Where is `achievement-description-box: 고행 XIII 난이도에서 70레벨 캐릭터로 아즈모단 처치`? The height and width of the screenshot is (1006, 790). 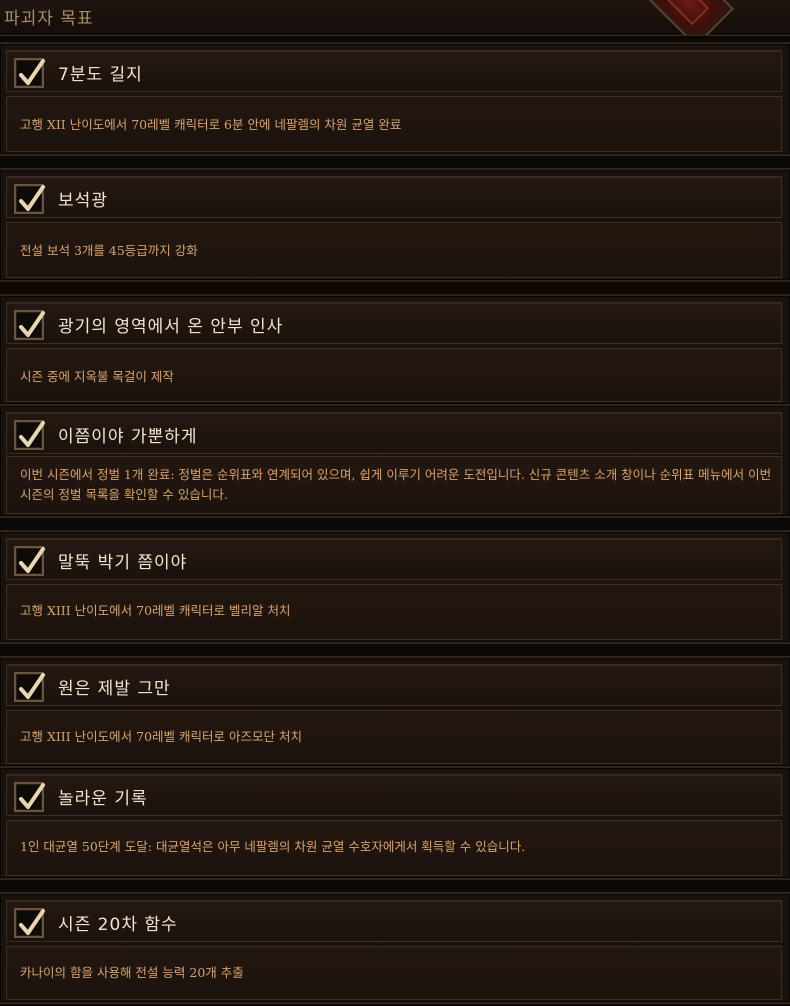
achievement-description-box: 고행 XIII 난이도에서 70레벨 캐릭터로 아즈모단 처치 is located at coordinates (394, 737).